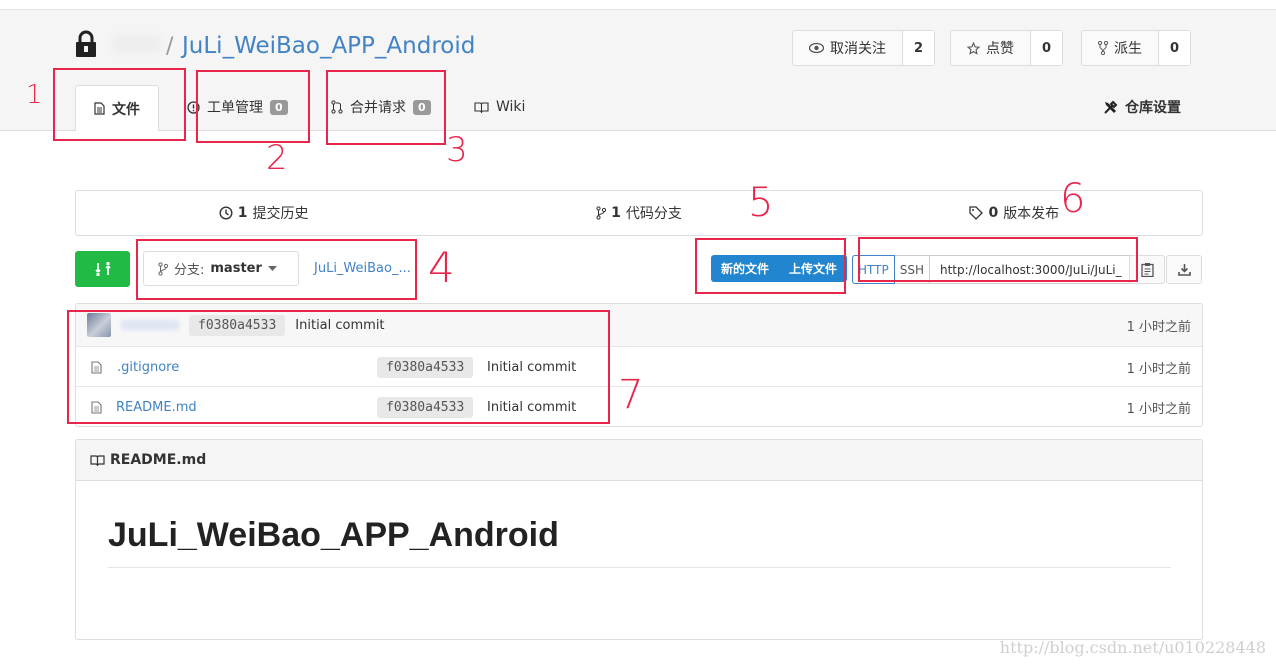 This screenshot has height=667, width=1276. I want to click on repo-stats-bar: 1 提交历史 1 代码分支 0 版本发布, so click(639, 213).